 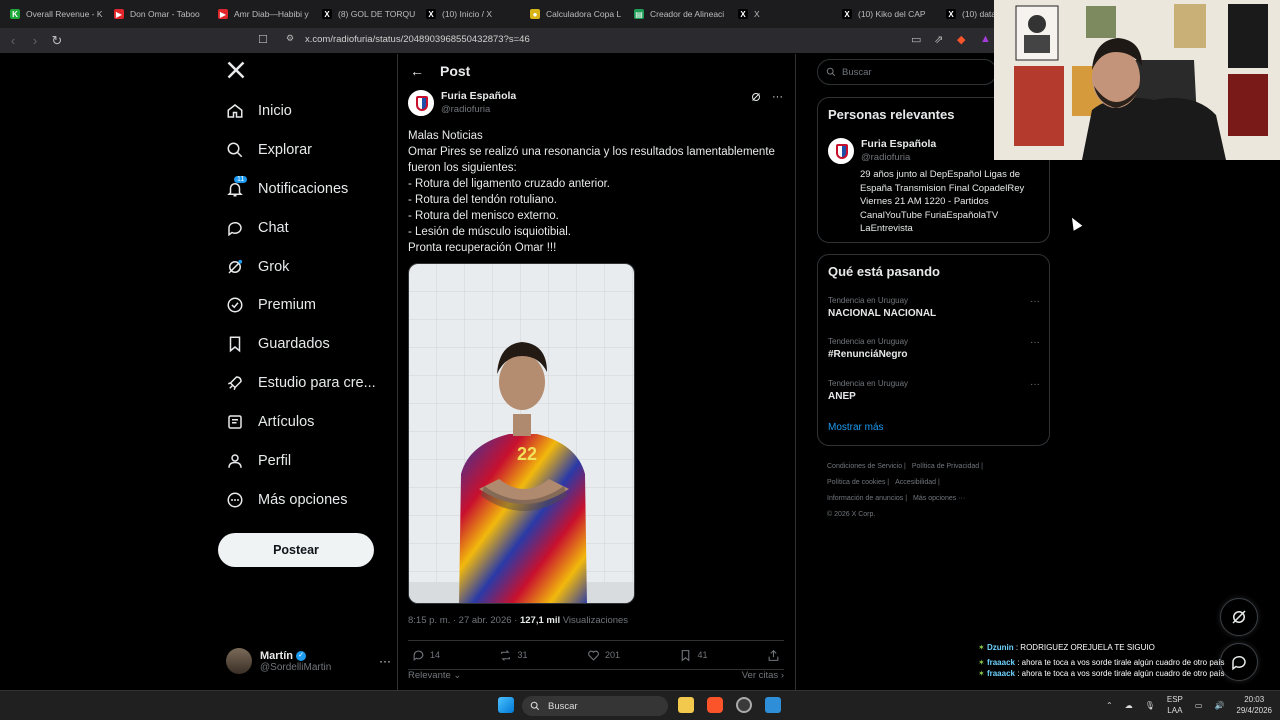 What do you see at coordinates (1150, 705) in the screenshot?
I see `microphone-icon: 🎙` at bounding box center [1150, 705].